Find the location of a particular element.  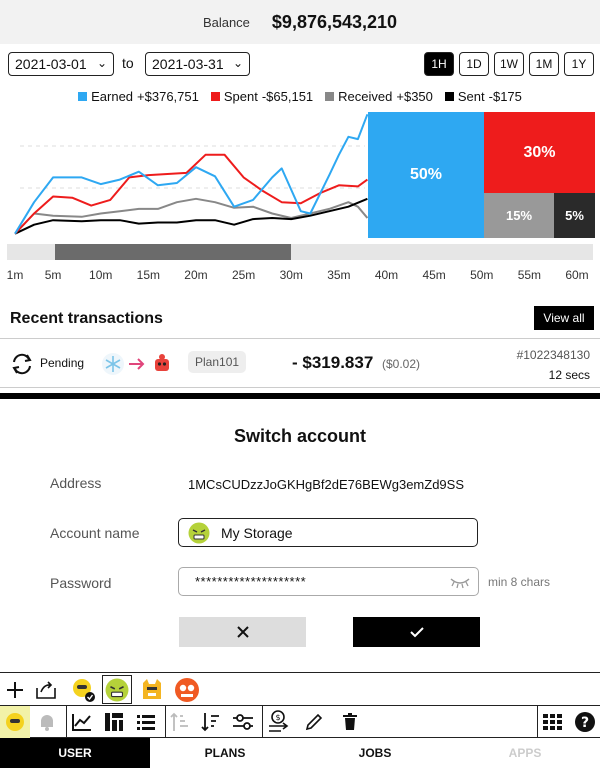

transaction-amount: - $319.837 is located at coordinates (333, 362).